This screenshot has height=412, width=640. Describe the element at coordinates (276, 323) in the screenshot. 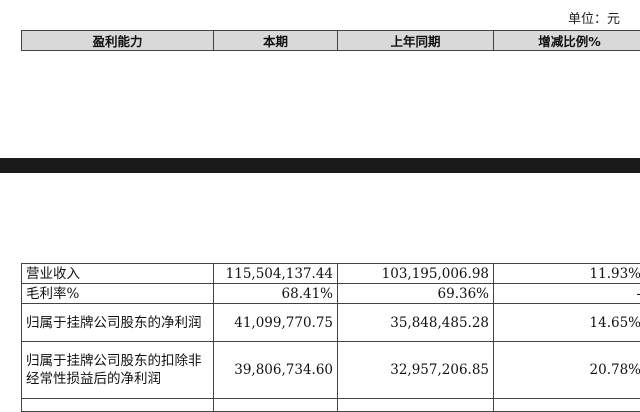

I see `current-value: 41,099,770.75` at that location.